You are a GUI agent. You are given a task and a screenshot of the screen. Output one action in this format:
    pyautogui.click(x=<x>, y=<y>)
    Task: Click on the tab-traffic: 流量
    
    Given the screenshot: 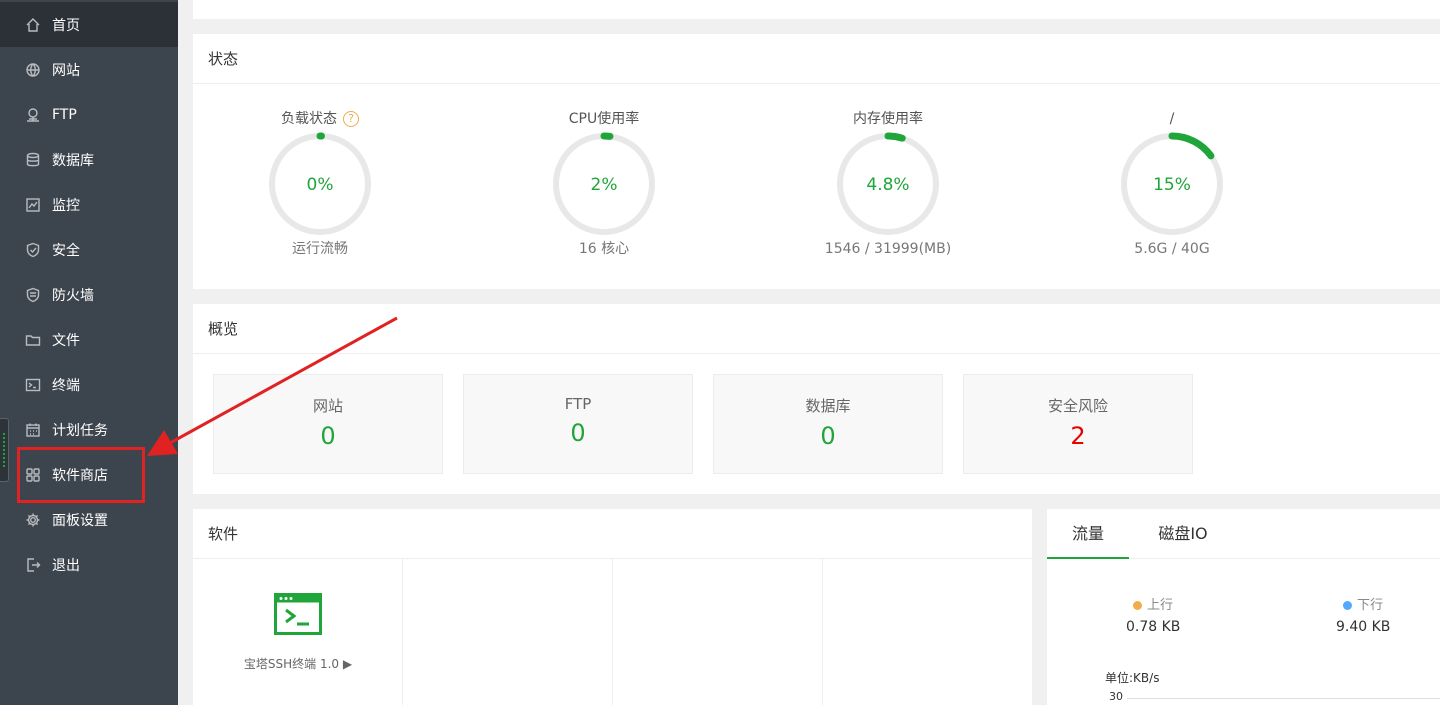 What is the action you would take?
    pyautogui.click(x=1088, y=534)
    